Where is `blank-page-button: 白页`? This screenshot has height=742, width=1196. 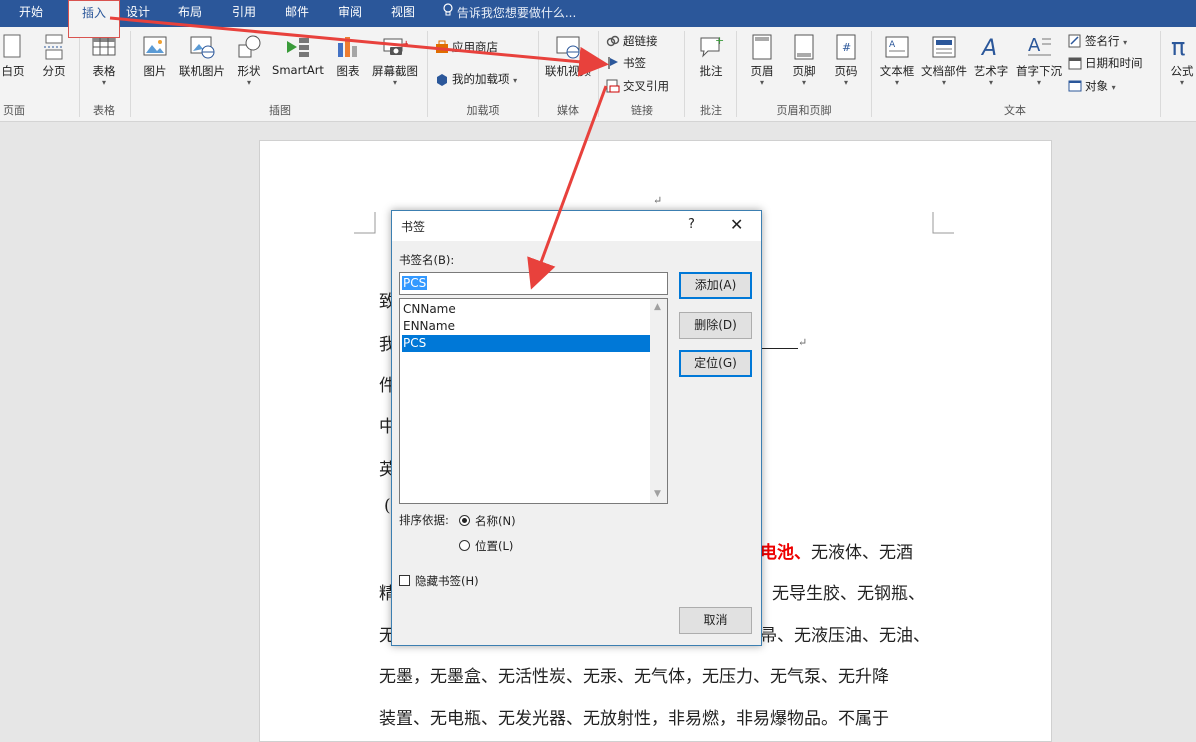
blank-page-button: 白页 is located at coordinates (16, 56).